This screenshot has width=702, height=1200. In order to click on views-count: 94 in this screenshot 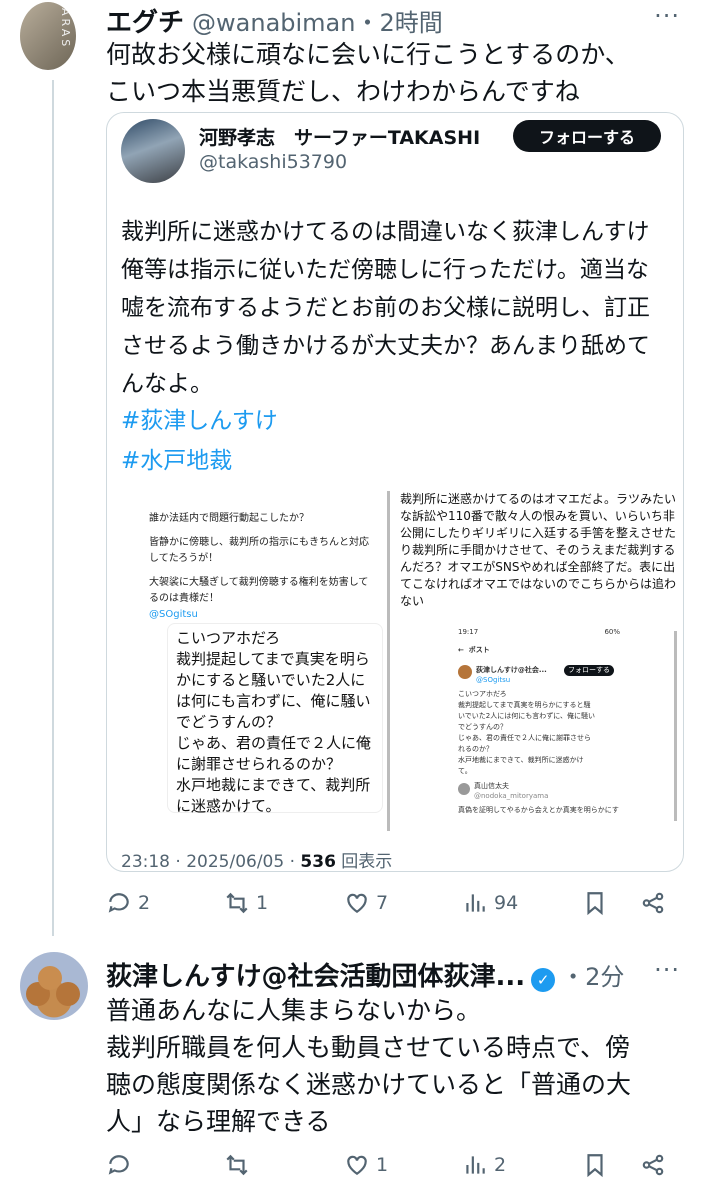, I will do `click(506, 903)`.